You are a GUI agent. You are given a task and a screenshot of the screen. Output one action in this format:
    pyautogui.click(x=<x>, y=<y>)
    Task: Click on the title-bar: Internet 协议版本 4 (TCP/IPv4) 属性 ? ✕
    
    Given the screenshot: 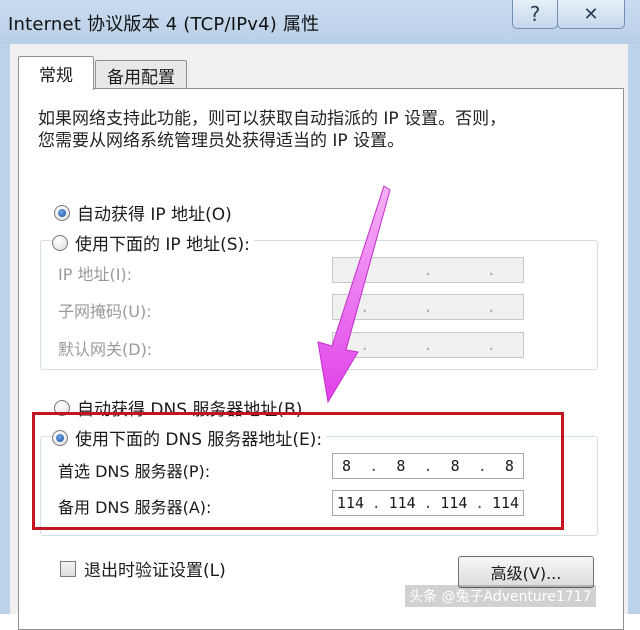 What is the action you would take?
    pyautogui.click(x=320, y=22)
    